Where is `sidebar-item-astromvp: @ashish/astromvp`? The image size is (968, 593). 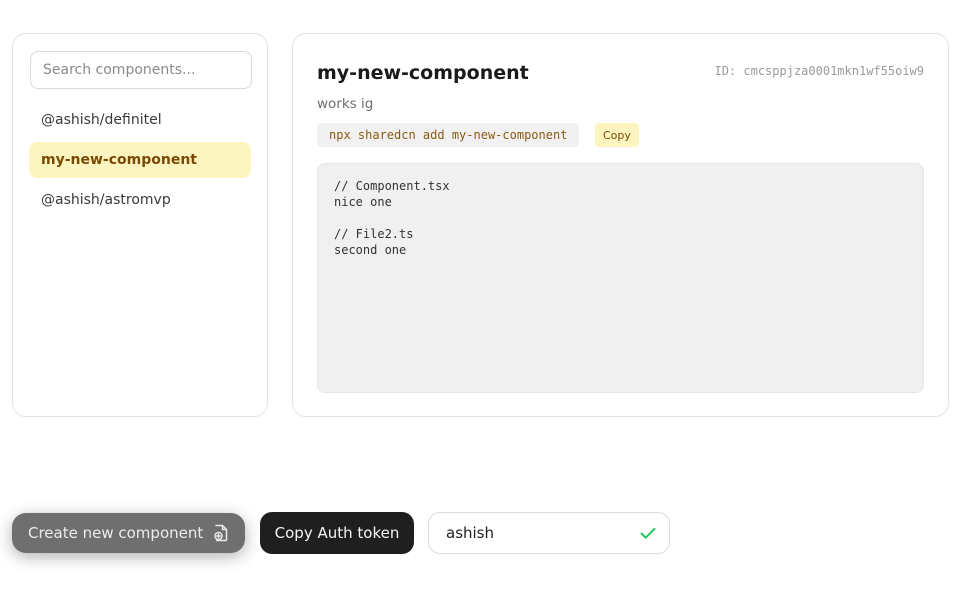 sidebar-item-astromvp: @ashish/astromvp is located at coordinates (140, 200).